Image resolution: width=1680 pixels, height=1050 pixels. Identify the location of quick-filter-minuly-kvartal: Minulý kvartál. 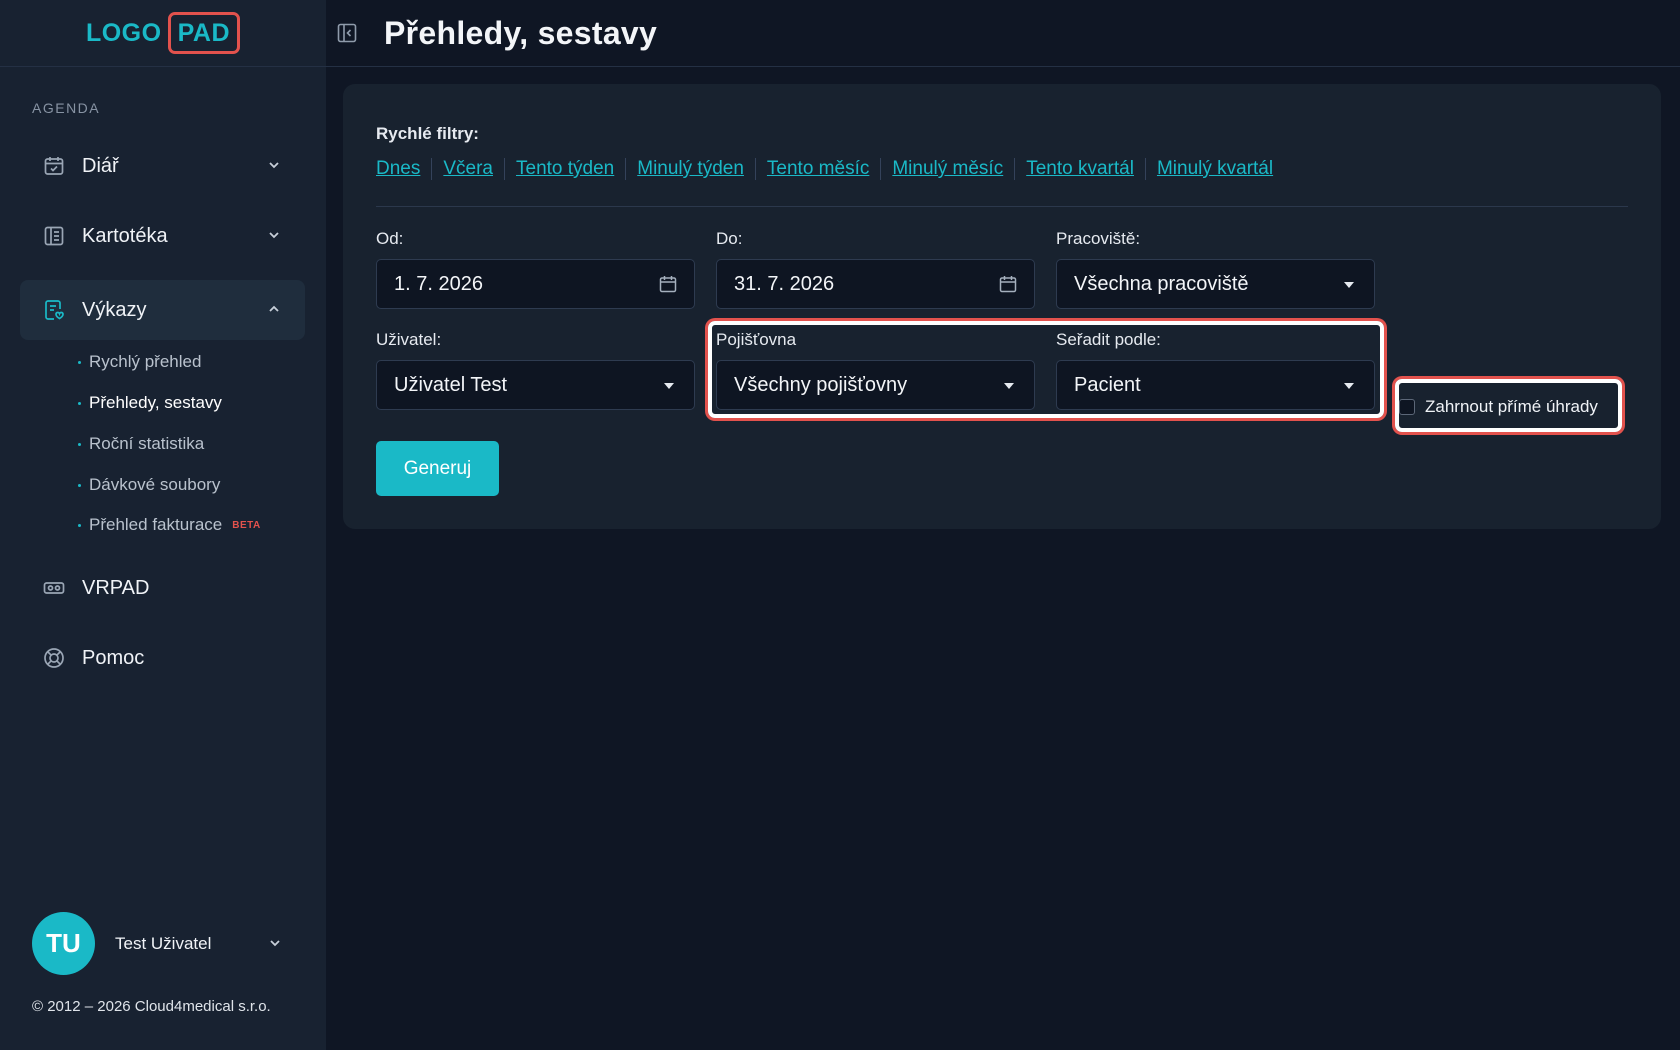
(1215, 169).